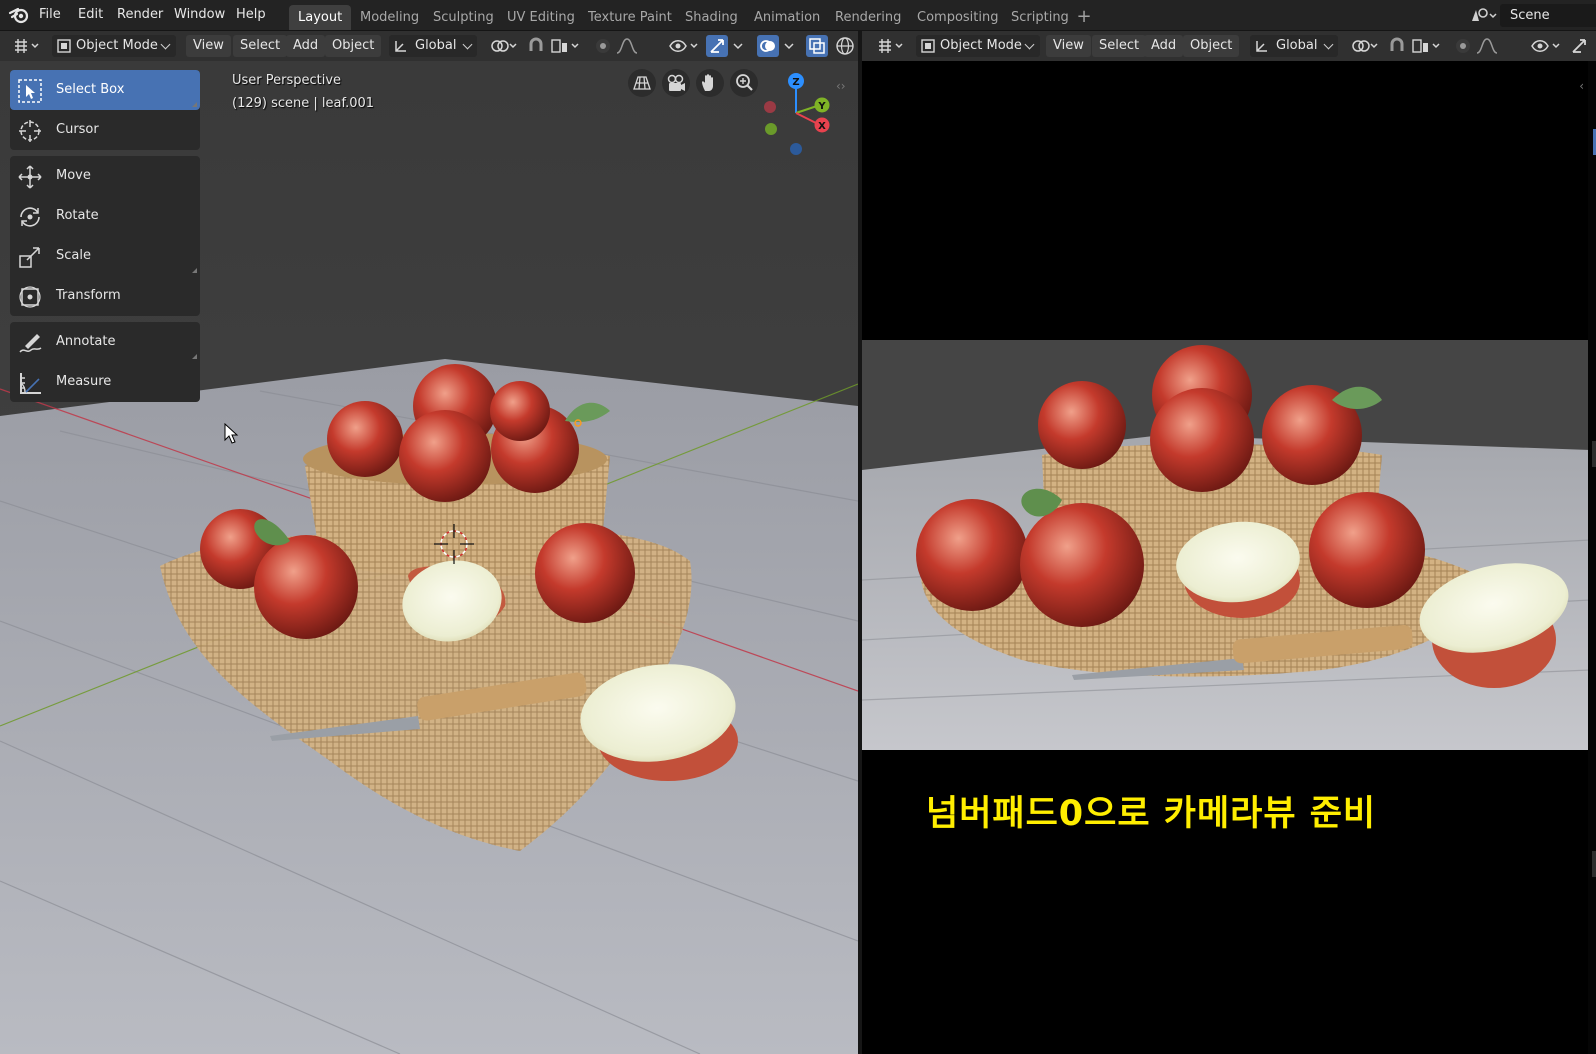  I want to click on viewport-info: User Perspective (129) scene | leaf.001, so click(303, 92).